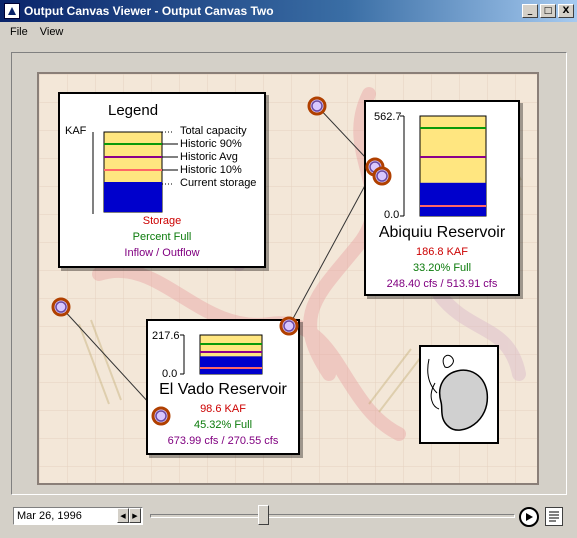  I want to click on reservoir-flows: 673.99 cfs / 270.55 cfs, so click(223, 441).